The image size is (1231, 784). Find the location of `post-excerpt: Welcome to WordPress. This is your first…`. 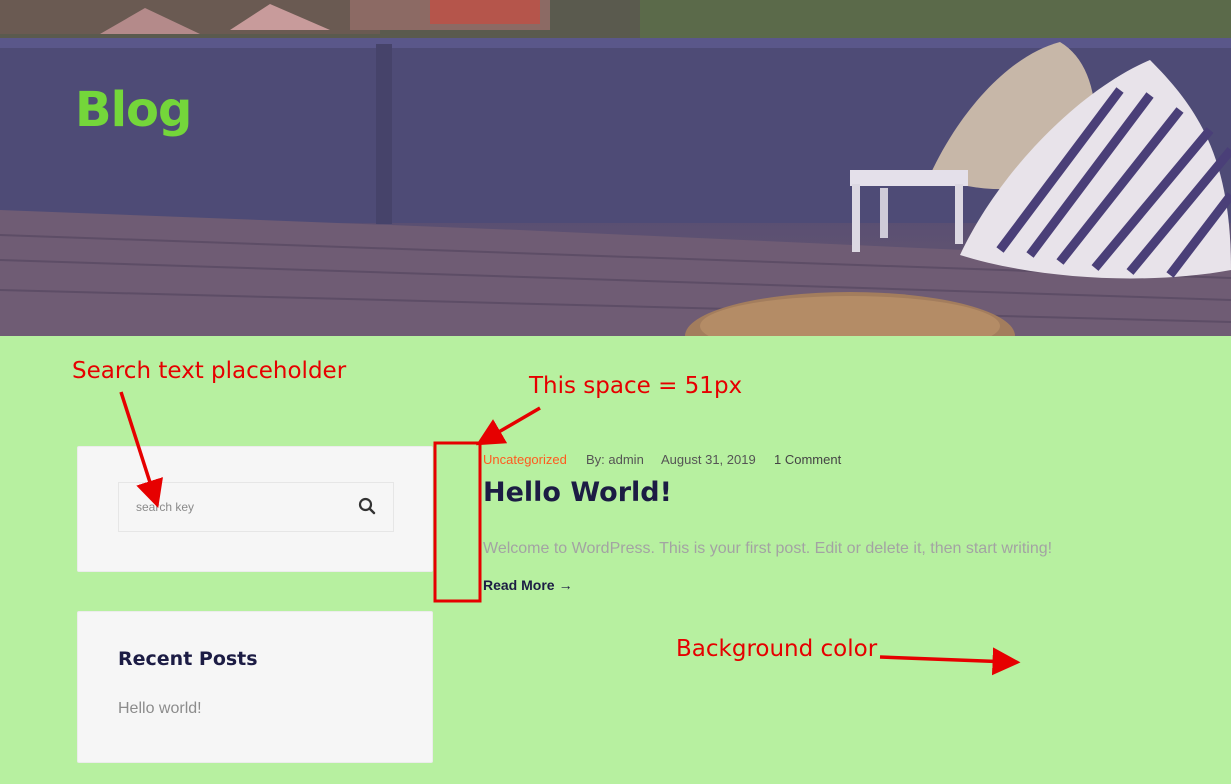

post-excerpt: Welcome to WordPress. This is your first… is located at coordinates (768, 548).